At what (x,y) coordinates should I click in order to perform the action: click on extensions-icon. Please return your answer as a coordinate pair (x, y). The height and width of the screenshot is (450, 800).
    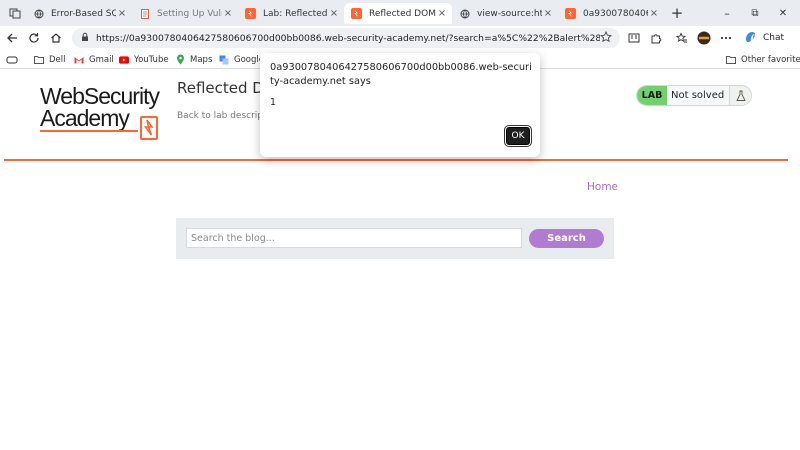
    Looking at the image, I should click on (656, 38).